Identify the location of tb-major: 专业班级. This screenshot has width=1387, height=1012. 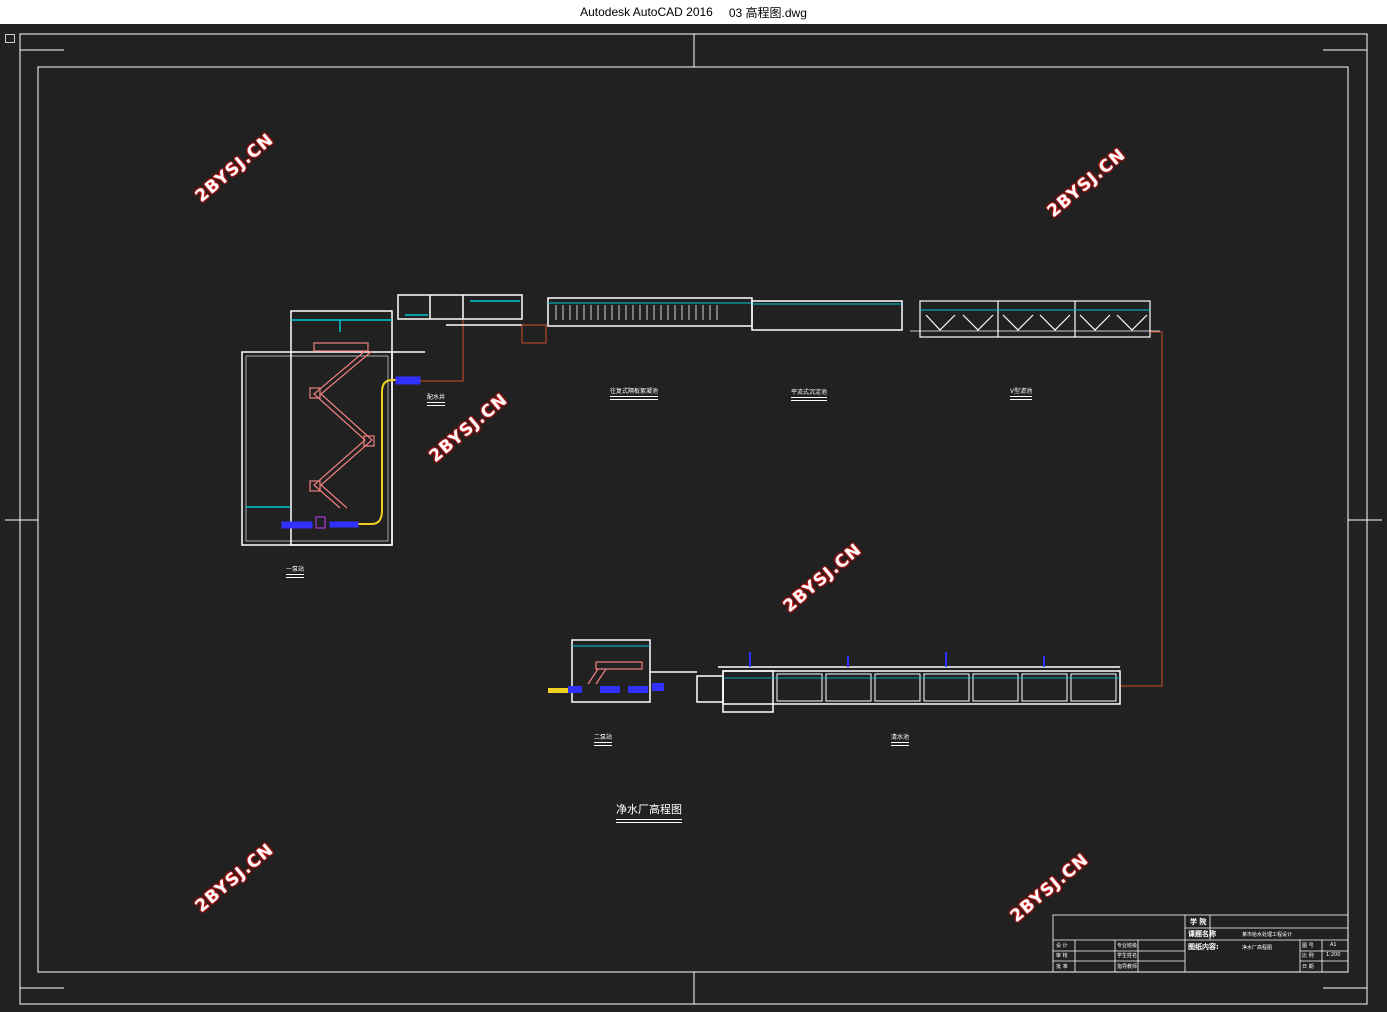
(1127, 946).